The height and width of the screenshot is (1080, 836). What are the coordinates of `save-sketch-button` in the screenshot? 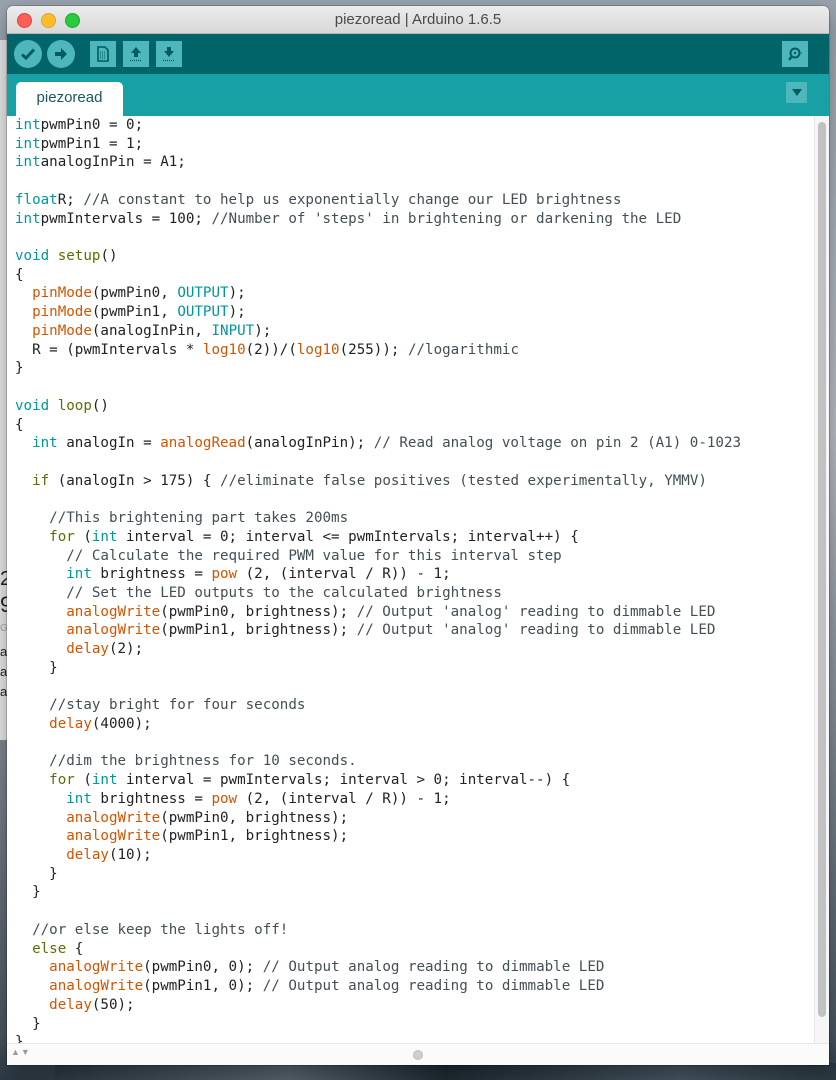 It's located at (169, 54).